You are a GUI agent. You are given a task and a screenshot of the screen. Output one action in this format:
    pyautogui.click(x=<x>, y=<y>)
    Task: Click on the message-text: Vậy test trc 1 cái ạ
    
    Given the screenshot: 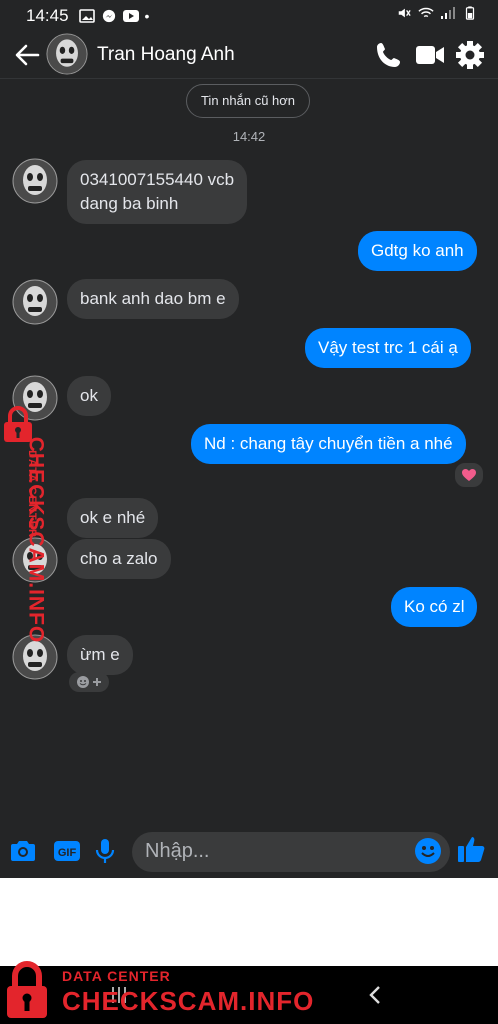 What is the action you would take?
    pyautogui.click(x=388, y=347)
    